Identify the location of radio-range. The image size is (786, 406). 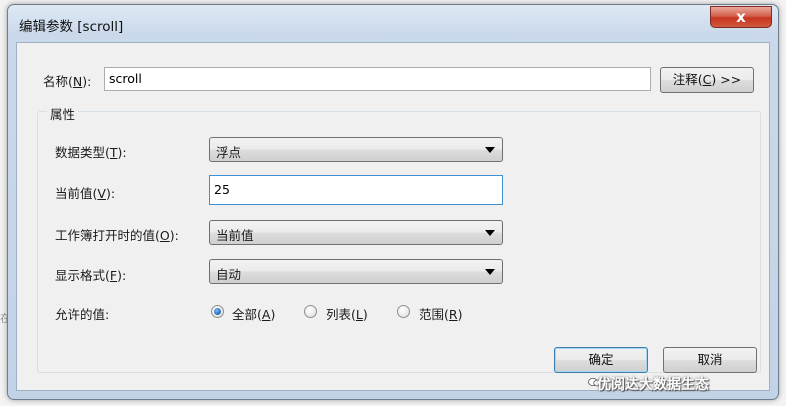
(403, 311).